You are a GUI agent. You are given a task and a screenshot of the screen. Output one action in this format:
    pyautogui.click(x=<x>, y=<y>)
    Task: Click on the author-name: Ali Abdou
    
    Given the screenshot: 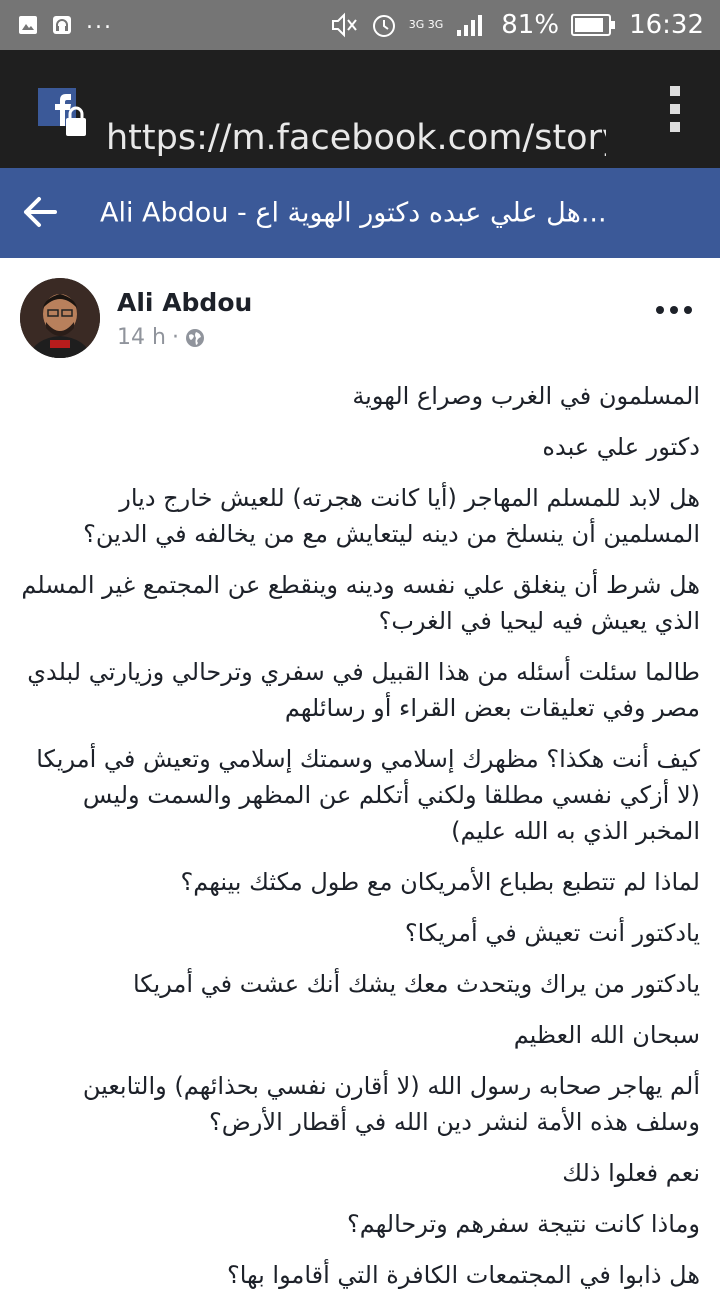 What is the action you would take?
    pyautogui.click(x=184, y=302)
    